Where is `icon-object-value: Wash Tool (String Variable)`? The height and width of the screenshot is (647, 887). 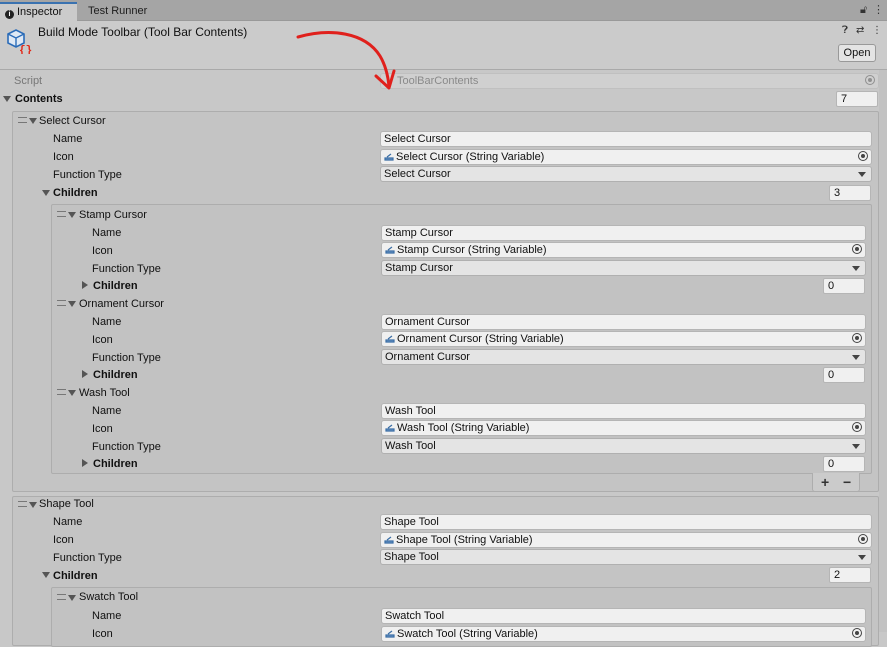
icon-object-value: Wash Tool (String Variable) is located at coordinates (463, 428).